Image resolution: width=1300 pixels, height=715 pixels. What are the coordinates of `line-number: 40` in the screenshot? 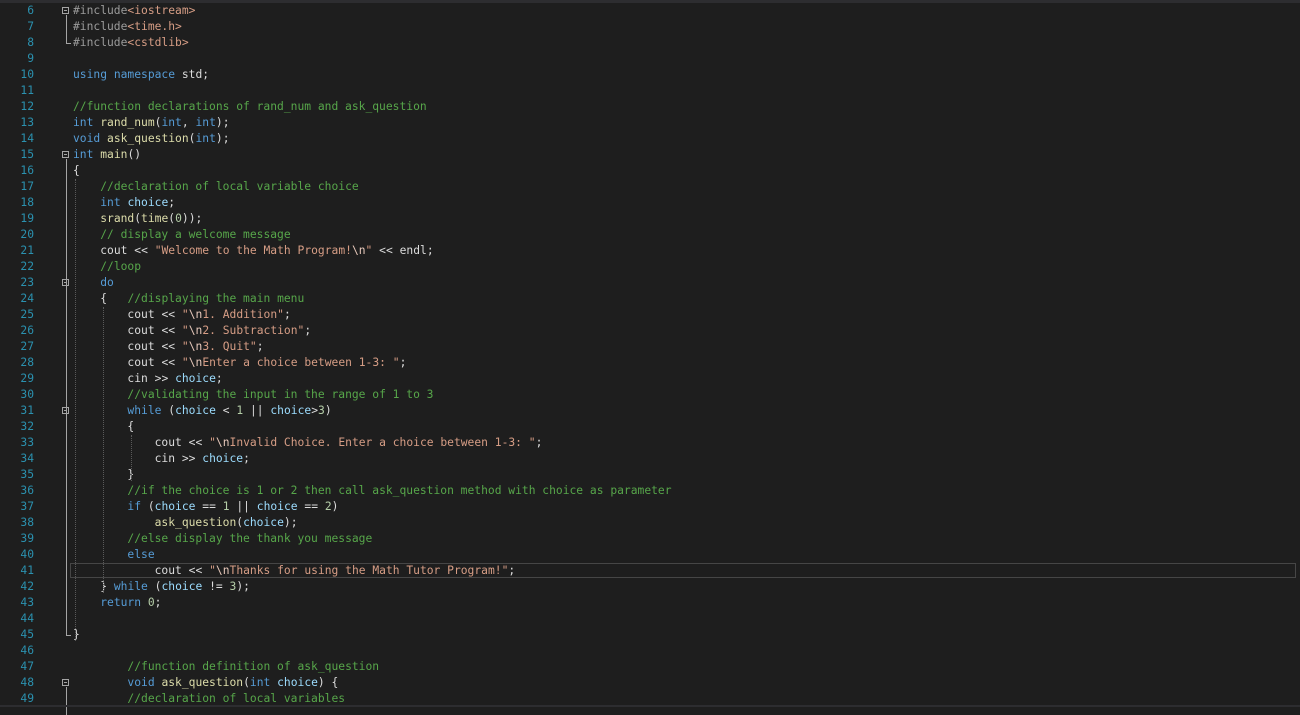 It's located at (27, 554).